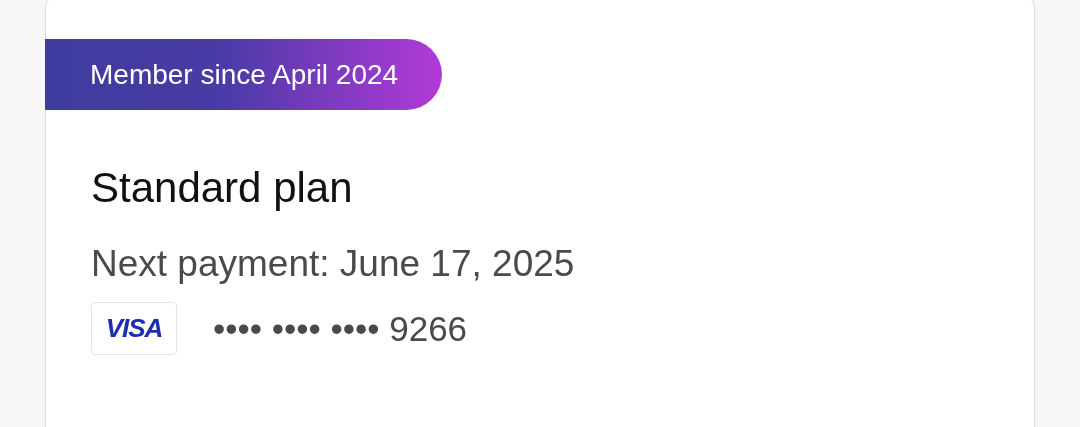  Describe the element at coordinates (244, 74) in the screenshot. I see `member-badge: Member since April 2024` at that location.